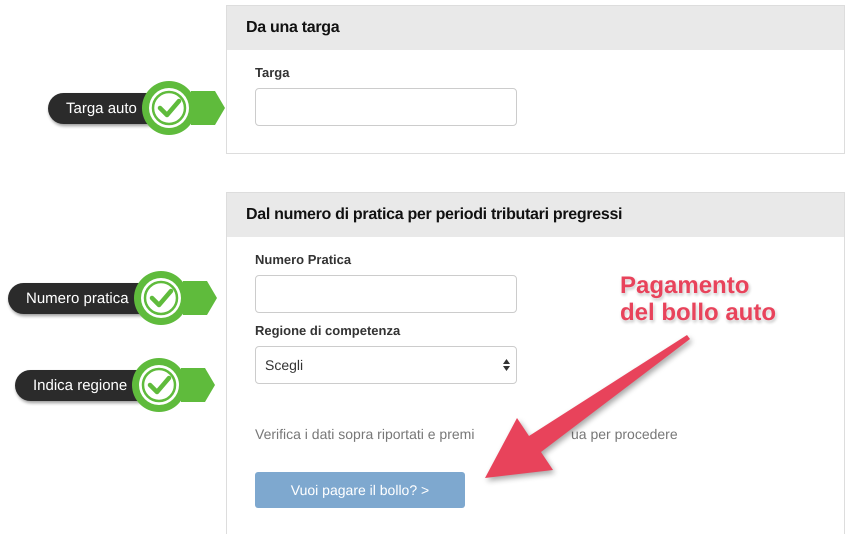  What do you see at coordinates (293, 28) in the screenshot?
I see `section-title: Da una targa` at bounding box center [293, 28].